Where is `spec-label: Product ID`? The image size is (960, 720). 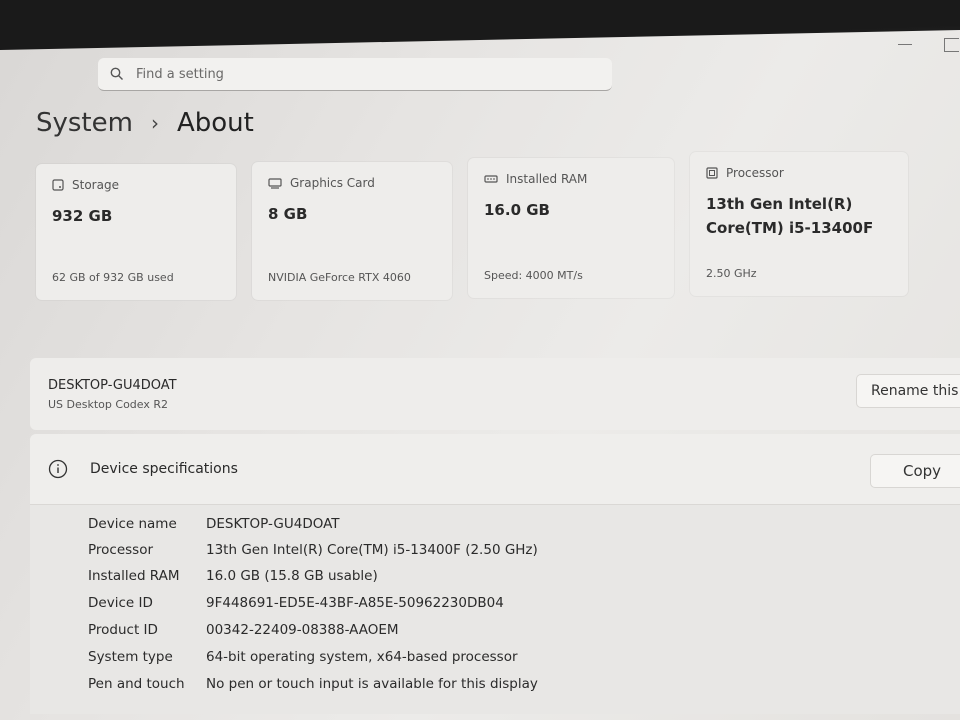
spec-label: Product ID is located at coordinates (123, 630).